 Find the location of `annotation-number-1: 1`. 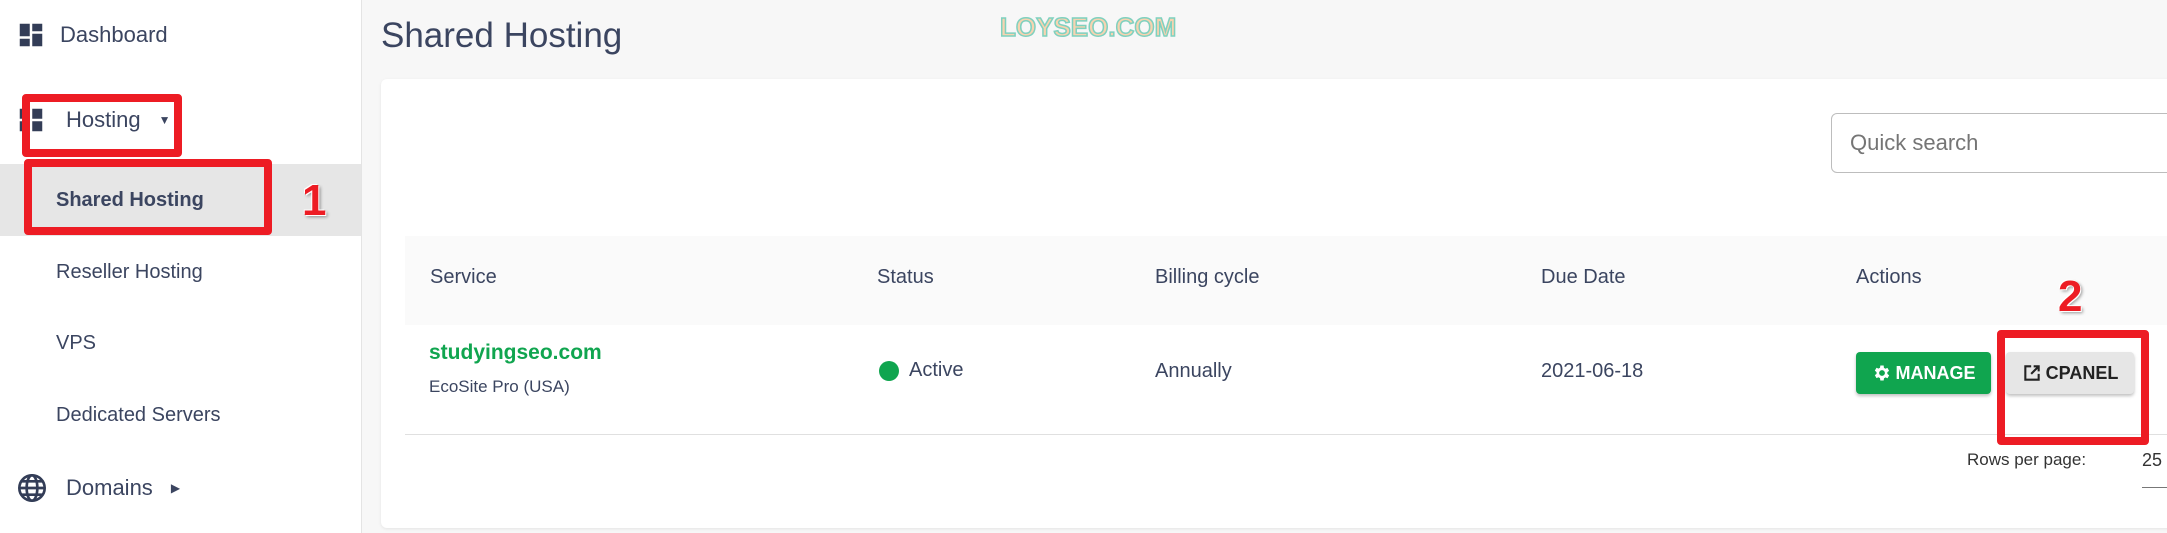

annotation-number-1: 1 is located at coordinates (314, 200).